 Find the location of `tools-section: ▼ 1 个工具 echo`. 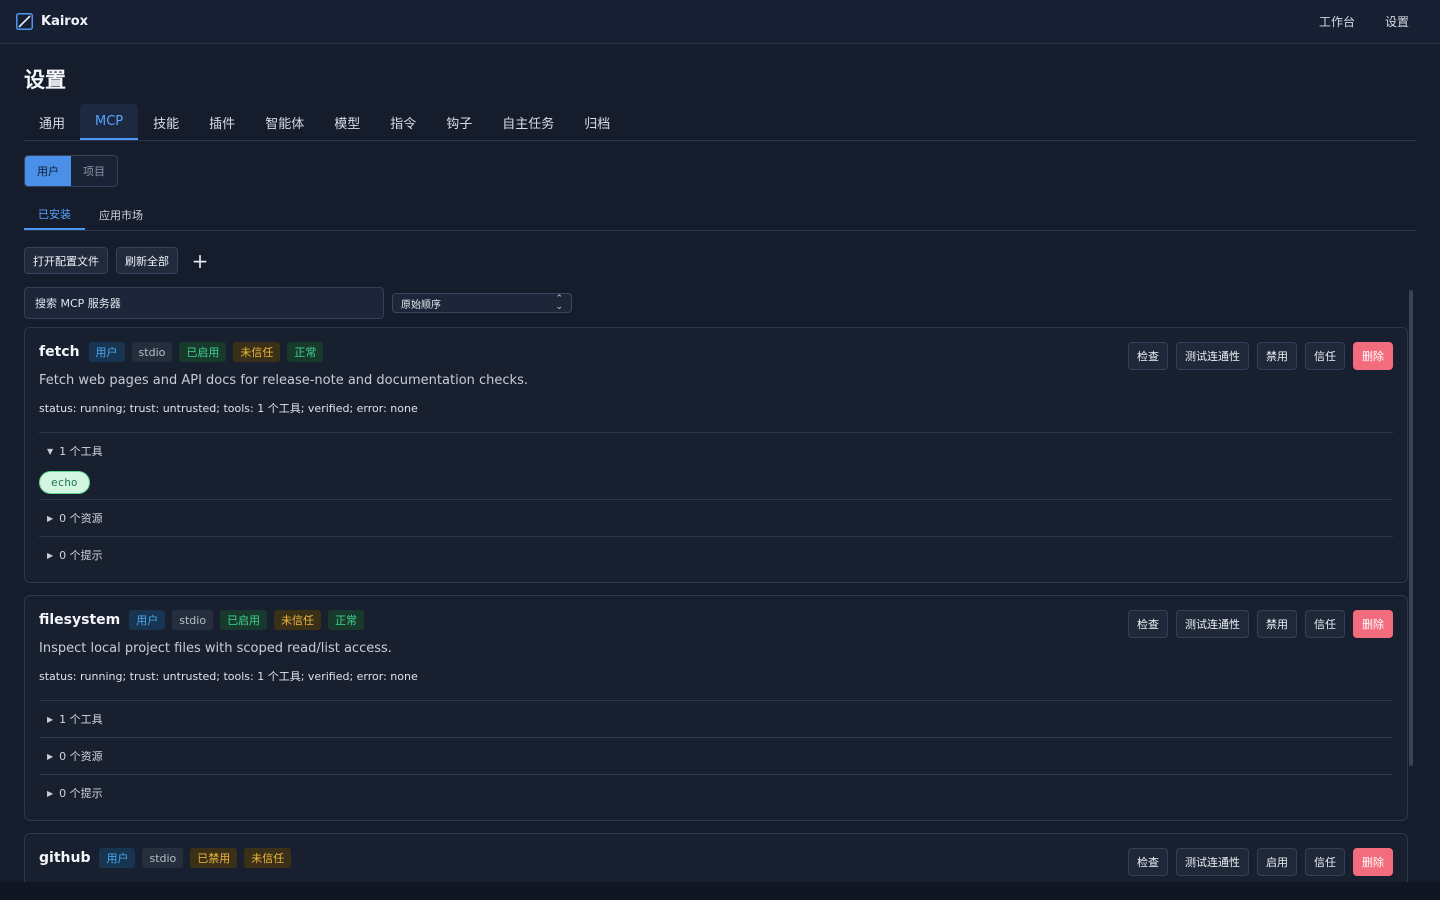

tools-section: ▼ 1 个工具 echo is located at coordinates (716, 465).